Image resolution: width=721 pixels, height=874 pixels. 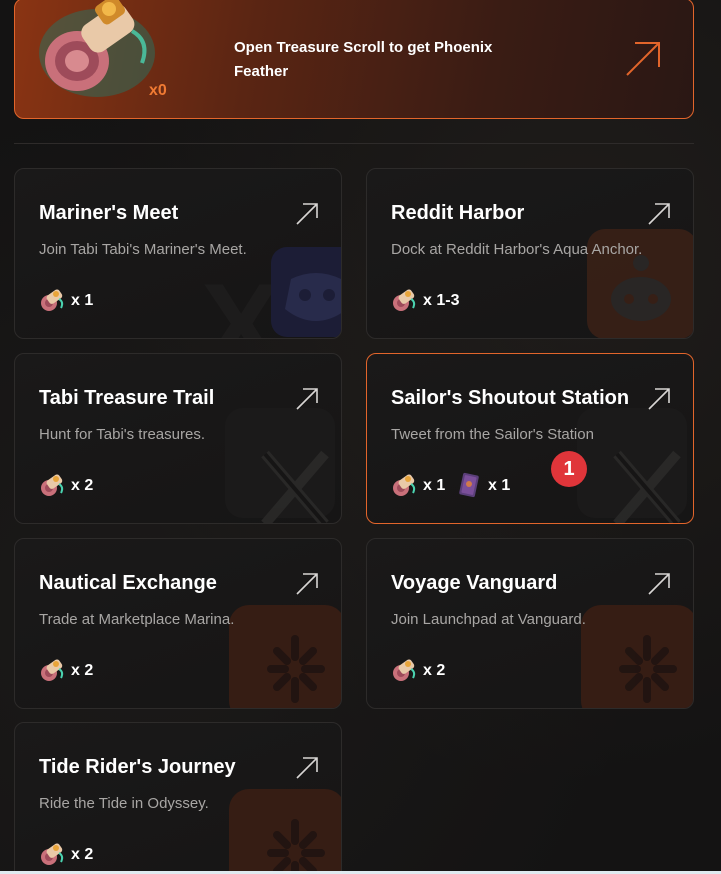 I want to click on card-title: Mariner's Meet, so click(x=109, y=213).